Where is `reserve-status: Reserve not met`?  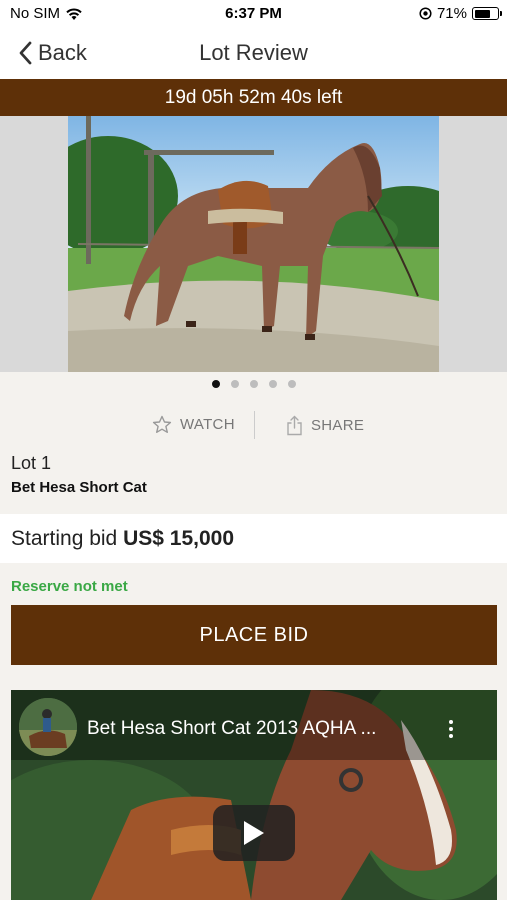 reserve-status: Reserve not met is located at coordinates (69, 586).